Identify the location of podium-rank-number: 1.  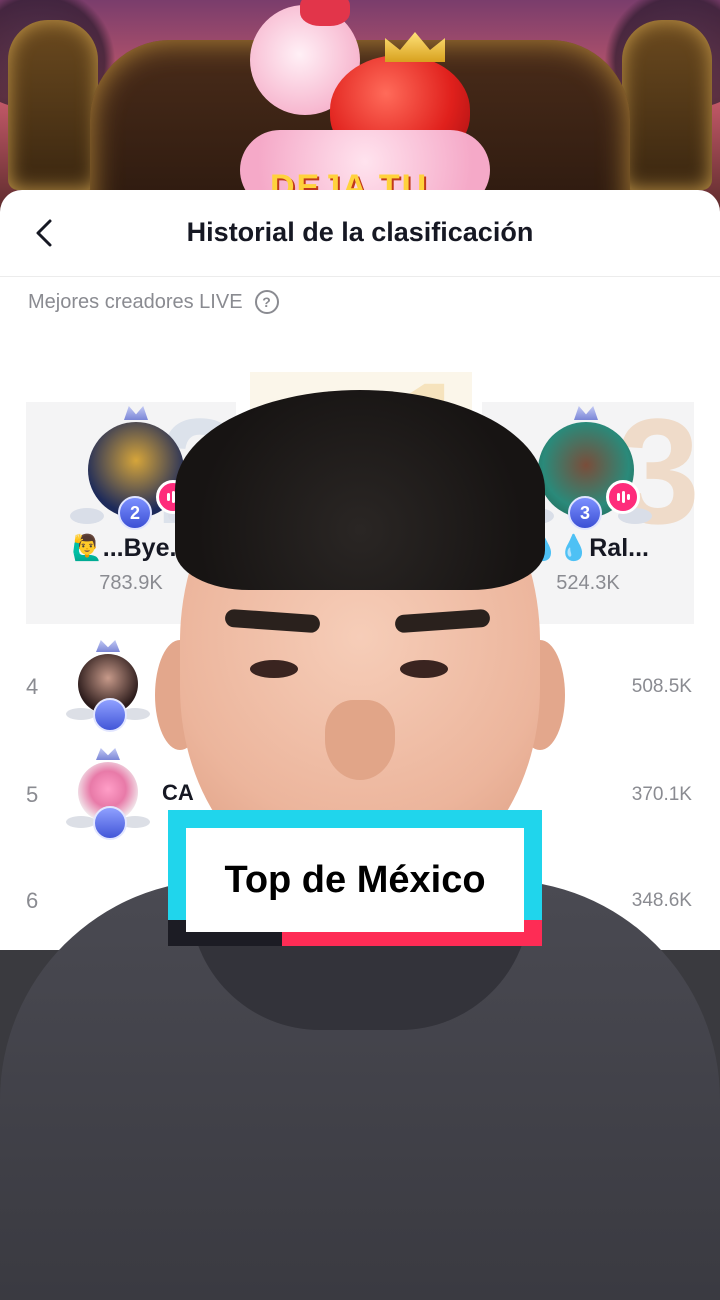
(430, 435).